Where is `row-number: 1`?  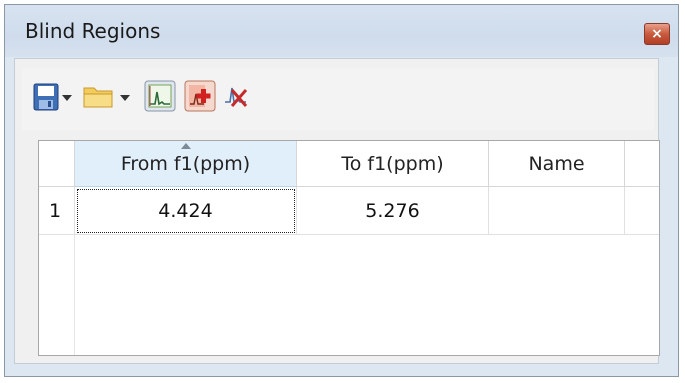
row-number: 1 is located at coordinates (57, 211).